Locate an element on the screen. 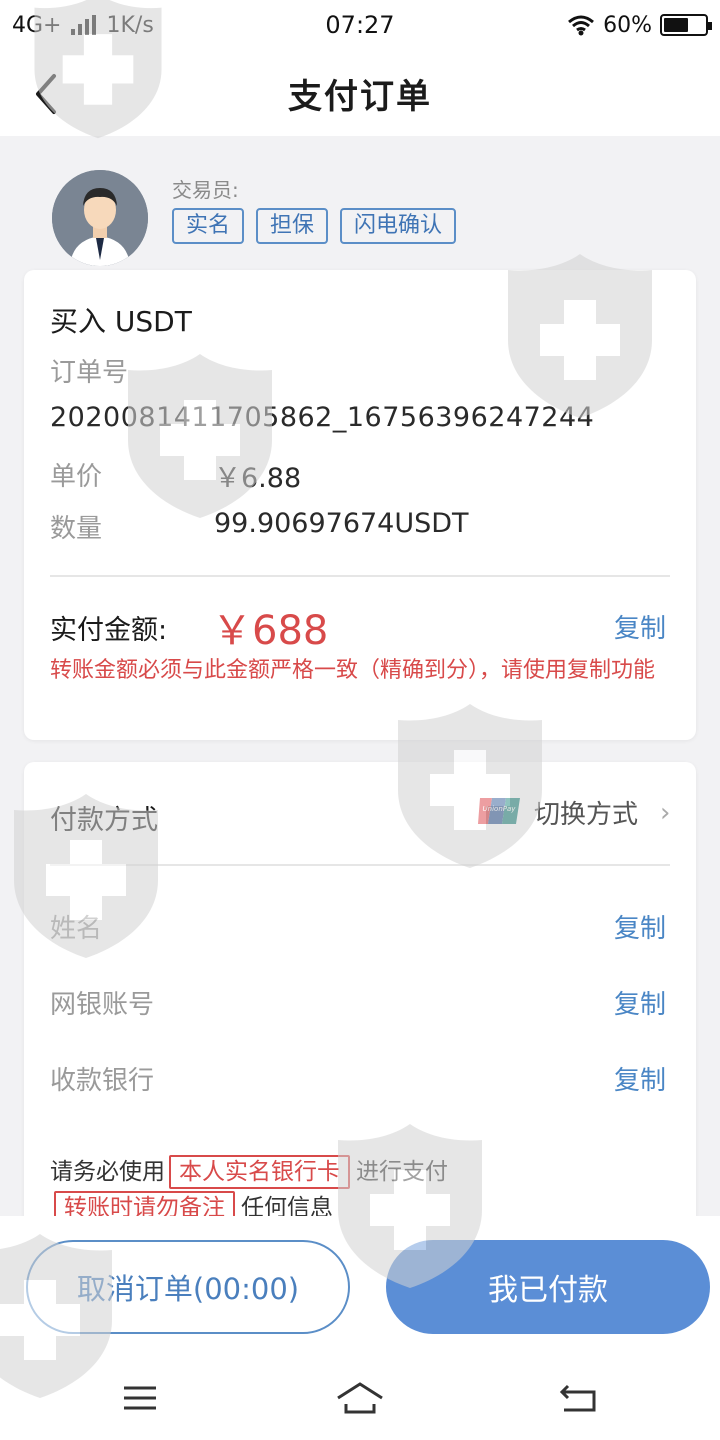 The height and width of the screenshot is (1440, 720). back-button is located at coordinates (48, 94).